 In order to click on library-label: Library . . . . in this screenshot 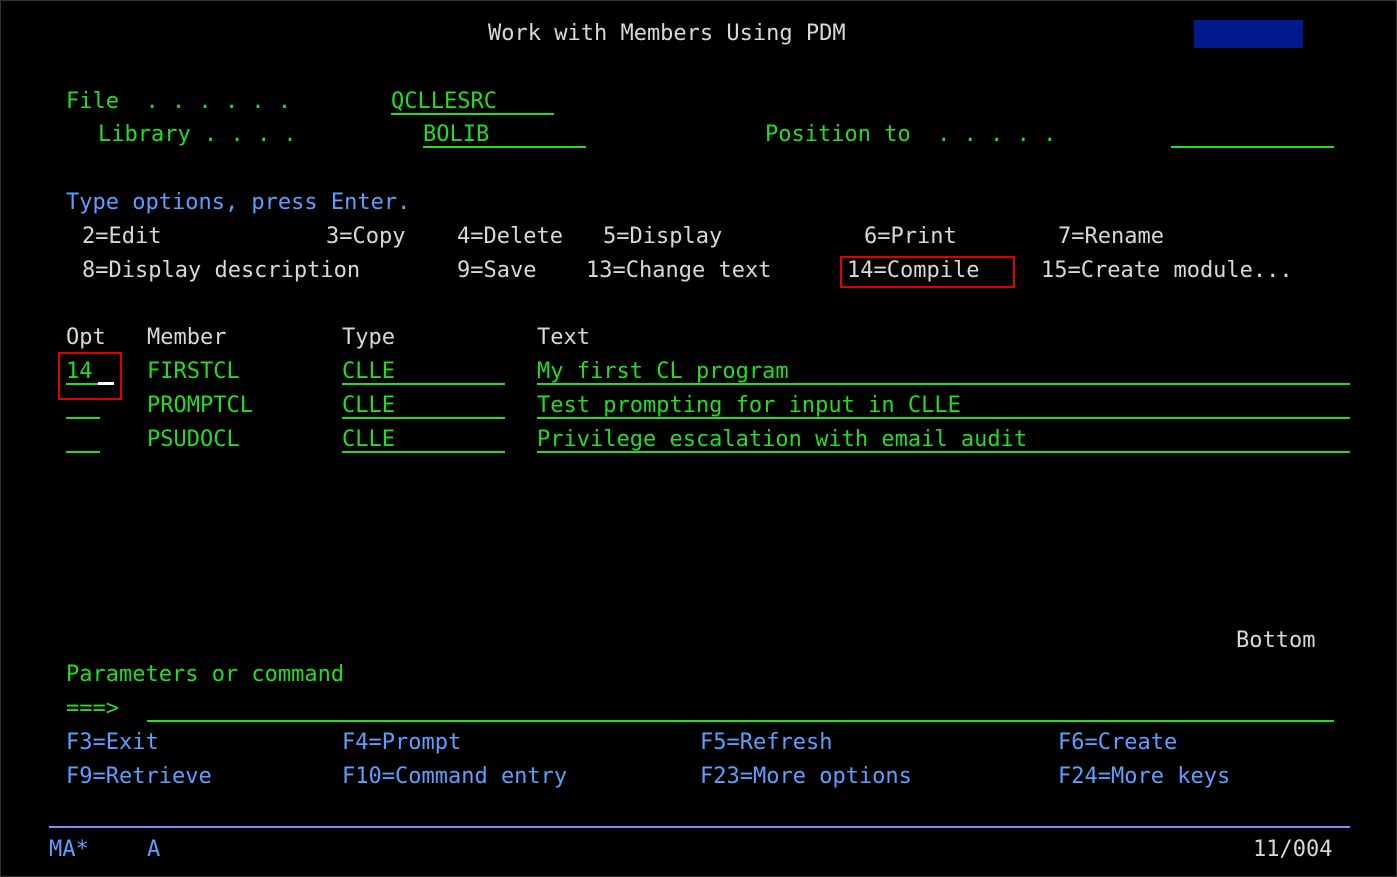, I will do `click(197, 134)`.